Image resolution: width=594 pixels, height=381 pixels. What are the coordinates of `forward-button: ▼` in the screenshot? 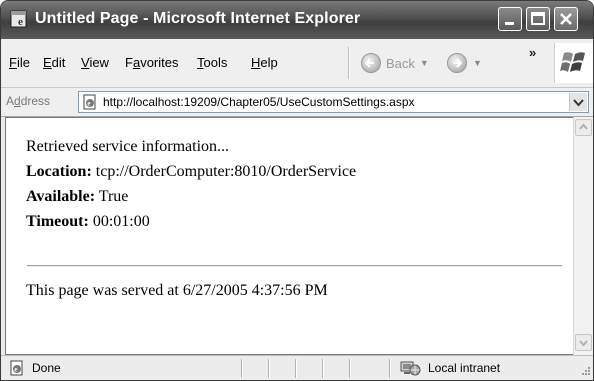 It's located at (464, 63).